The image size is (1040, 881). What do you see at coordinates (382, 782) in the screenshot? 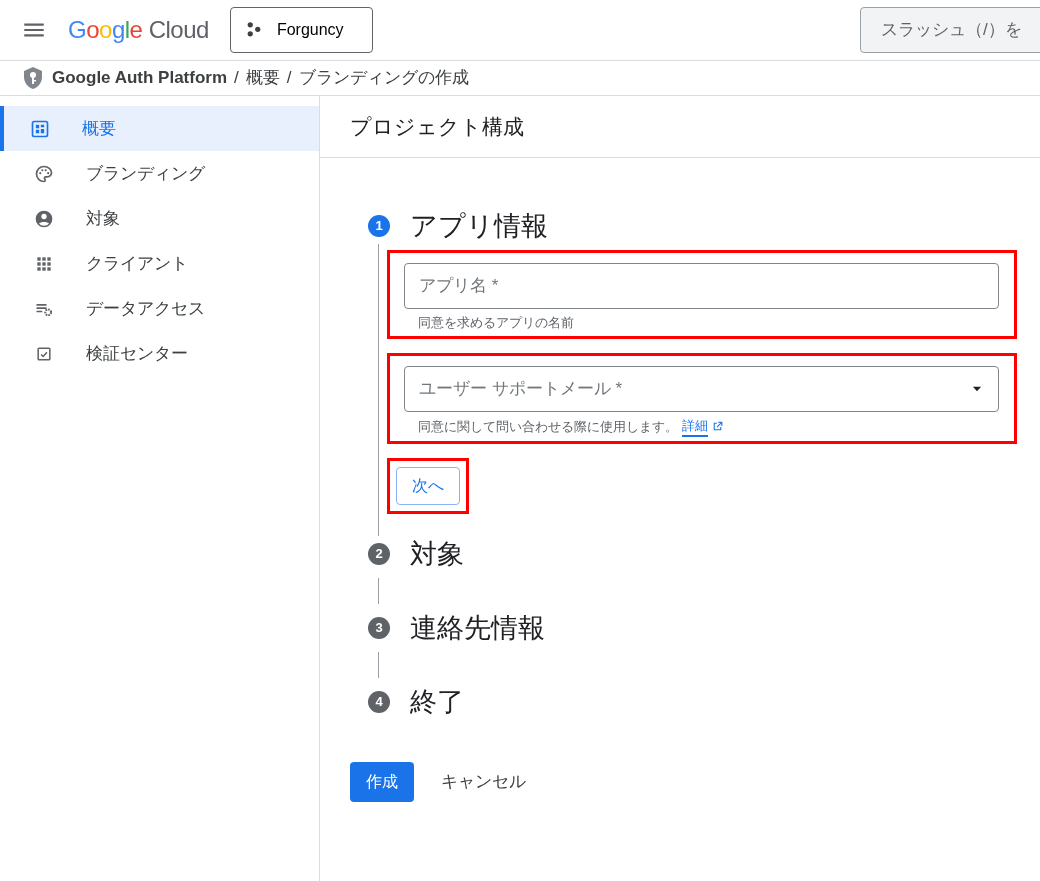
I see `create-button: 作成` at bounding box center [382, 782].